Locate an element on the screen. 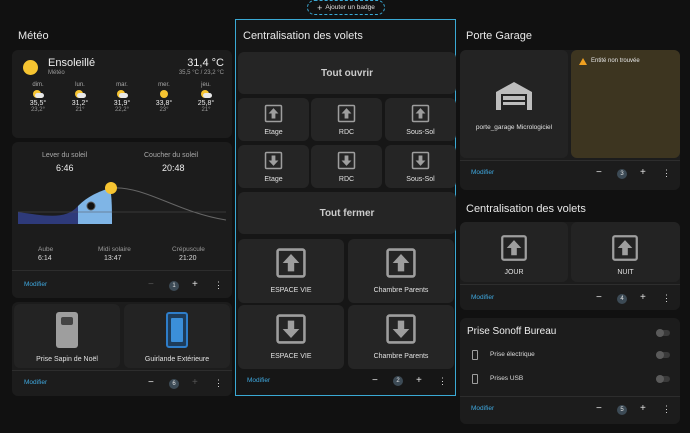 This screenshot has width=690, height=433. position-badge: 5 is located at coordinates (622, 410).